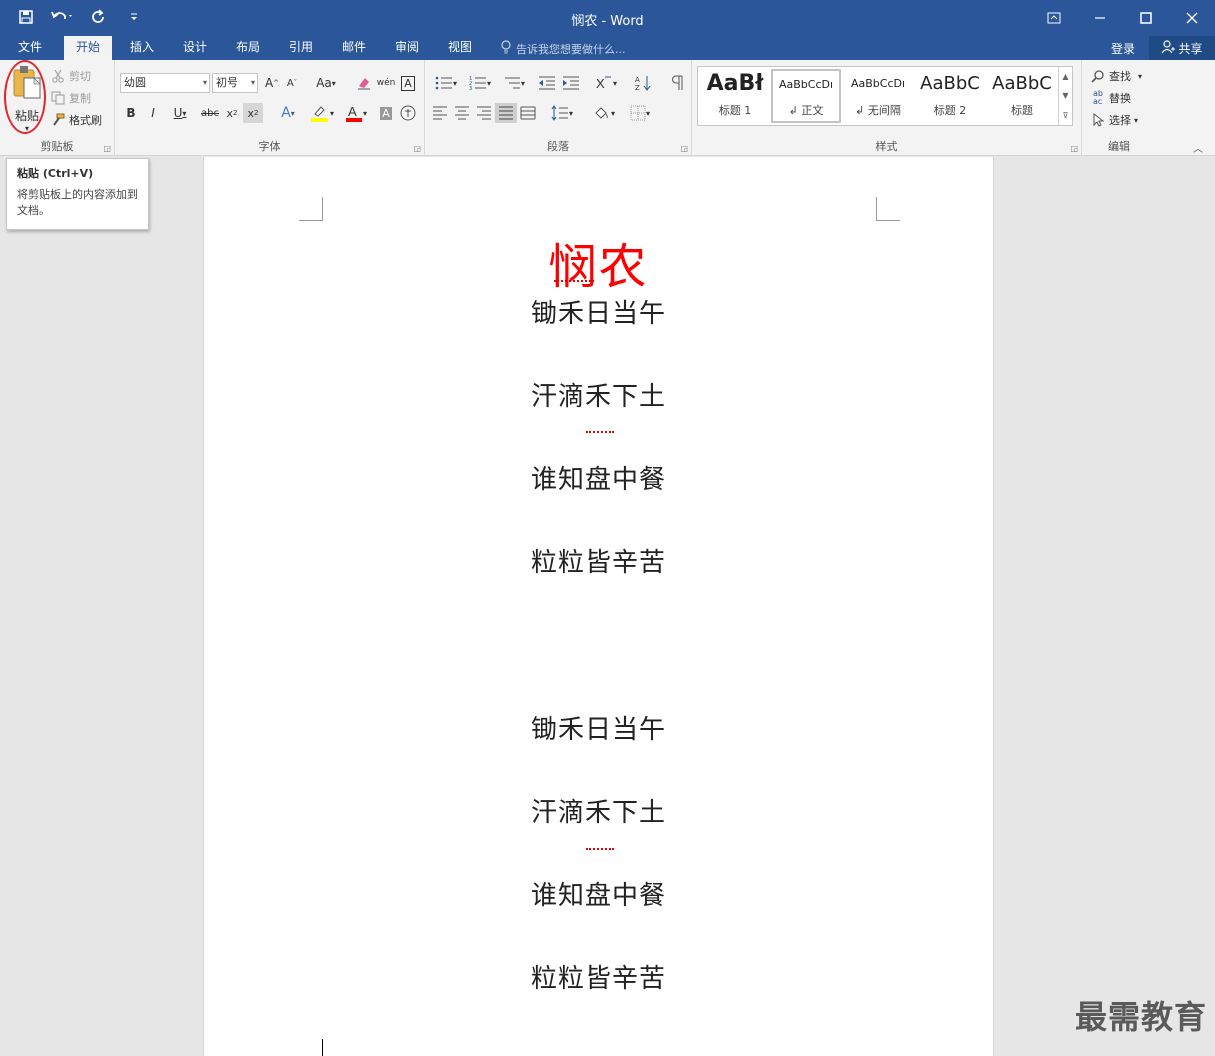 The image size is (1215, 1056). I want to click on tab-design: 设计, so click(195, 48).